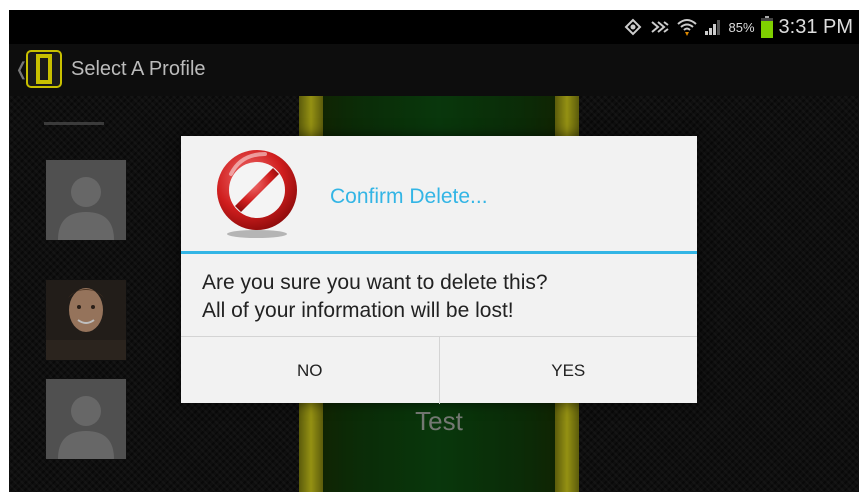 This screenshot has height=492, width=859. Describe the element at coordinates (310, 370) in the screenshot. I see `no-button: NO` at that location.